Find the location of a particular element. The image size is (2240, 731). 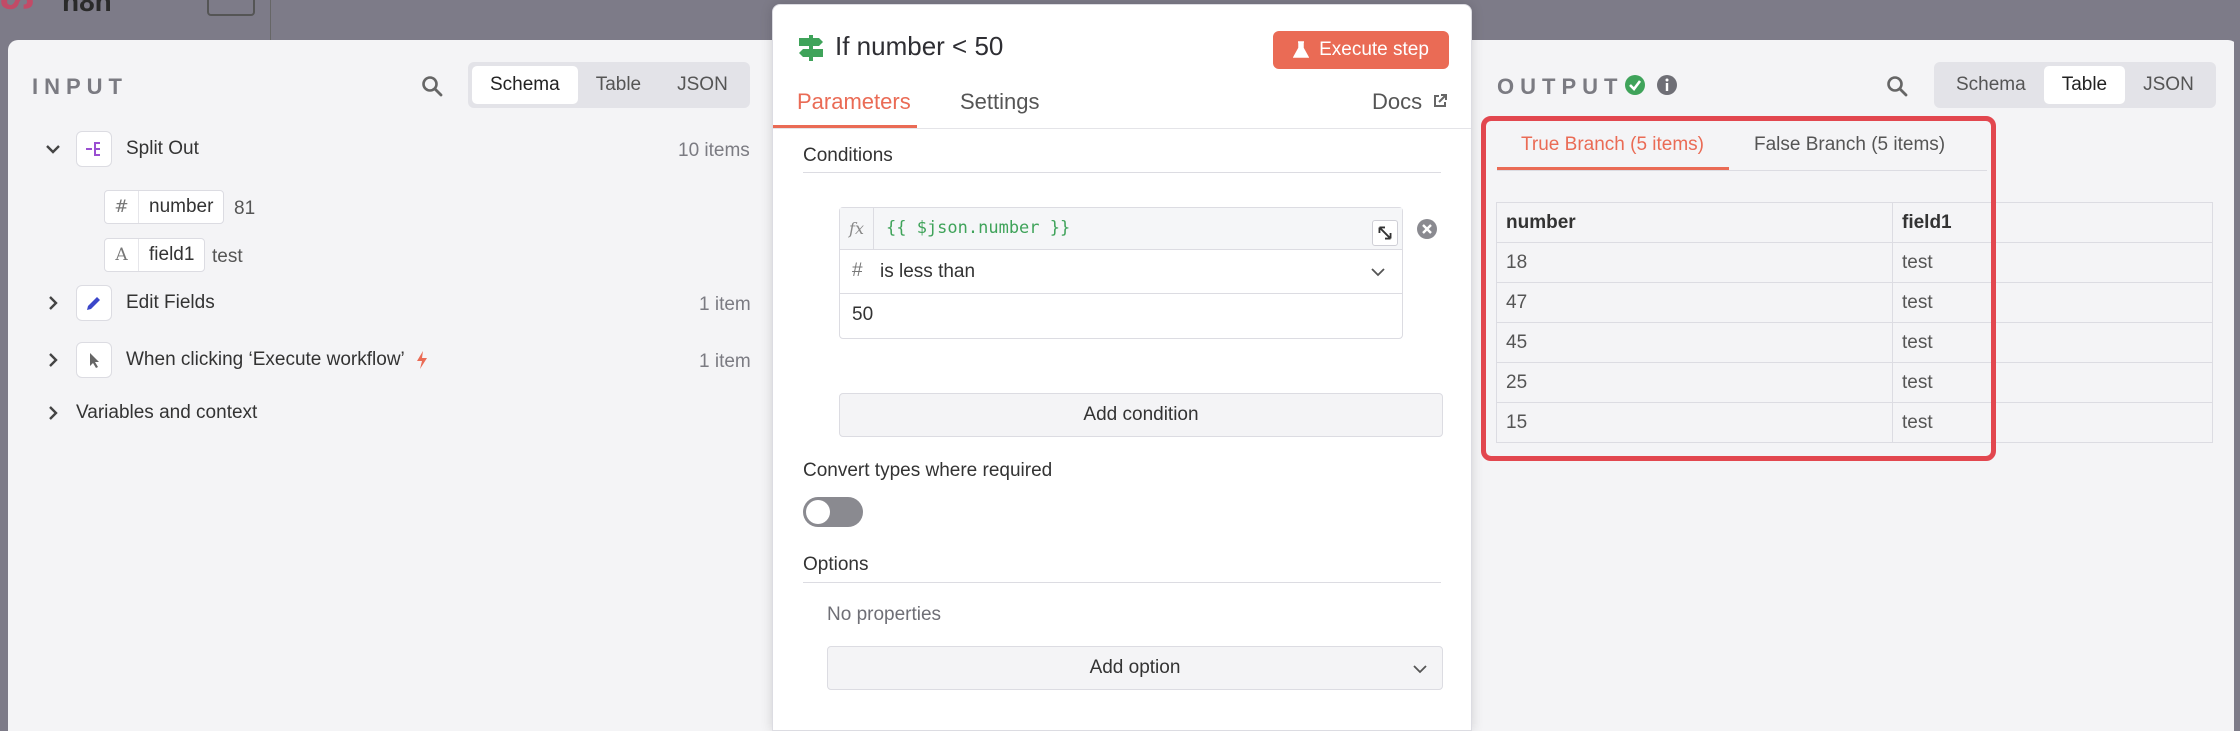

remove-condition-icon is located at coordinates (1427, 229).